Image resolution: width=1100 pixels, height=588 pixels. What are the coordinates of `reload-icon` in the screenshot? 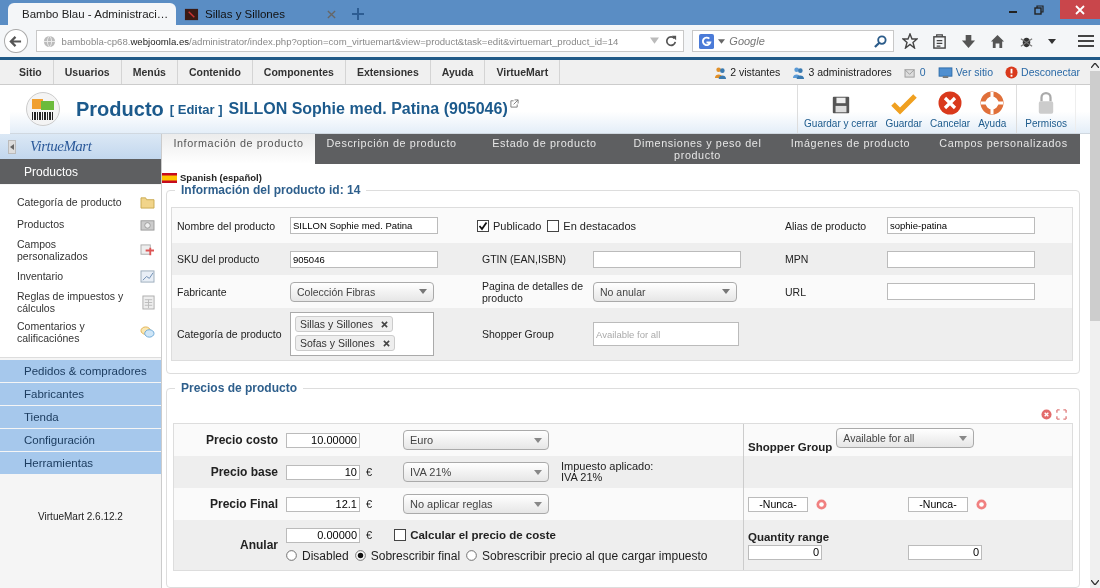 It's located at (671, 41).